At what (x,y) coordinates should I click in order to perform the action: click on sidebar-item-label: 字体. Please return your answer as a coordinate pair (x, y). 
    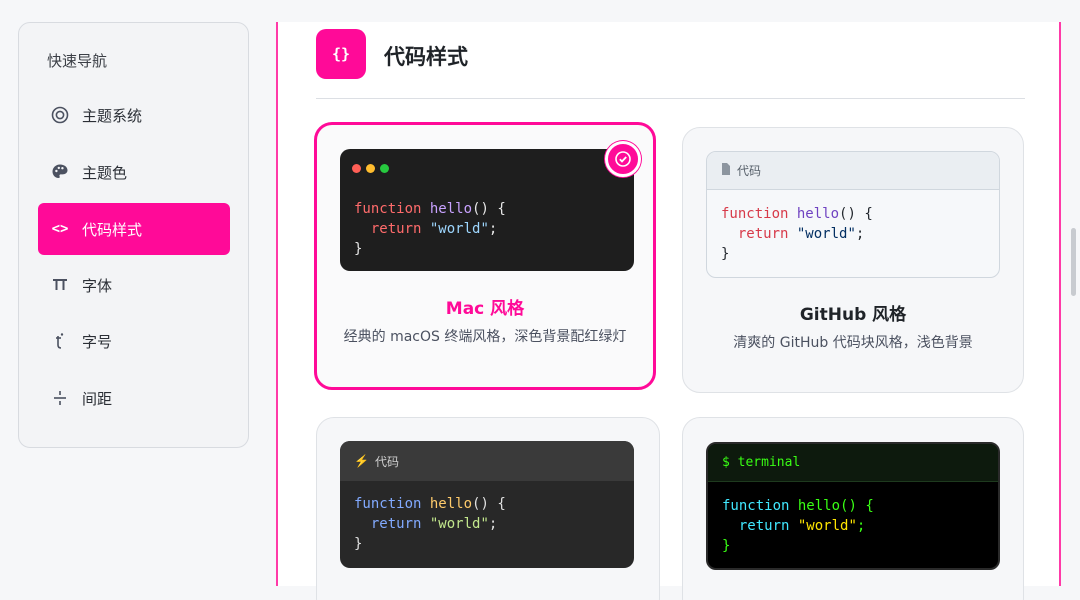
    Looking at the image, I should click on (97, 285).